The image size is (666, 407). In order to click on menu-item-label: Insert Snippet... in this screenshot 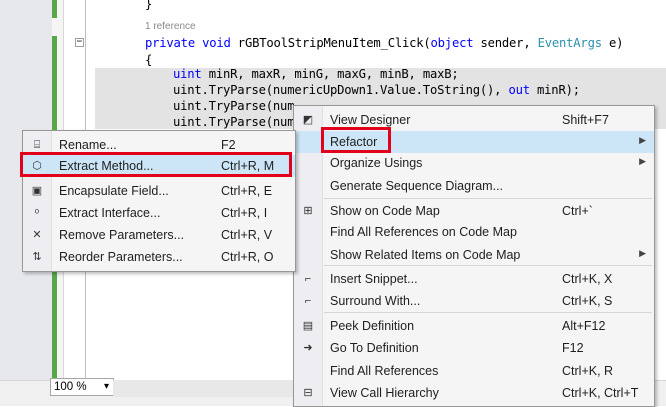, I will do `click(374, 279)`.